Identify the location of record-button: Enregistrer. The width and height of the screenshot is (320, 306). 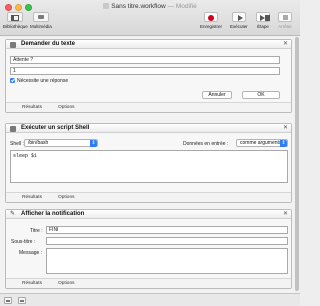
(211, 20).